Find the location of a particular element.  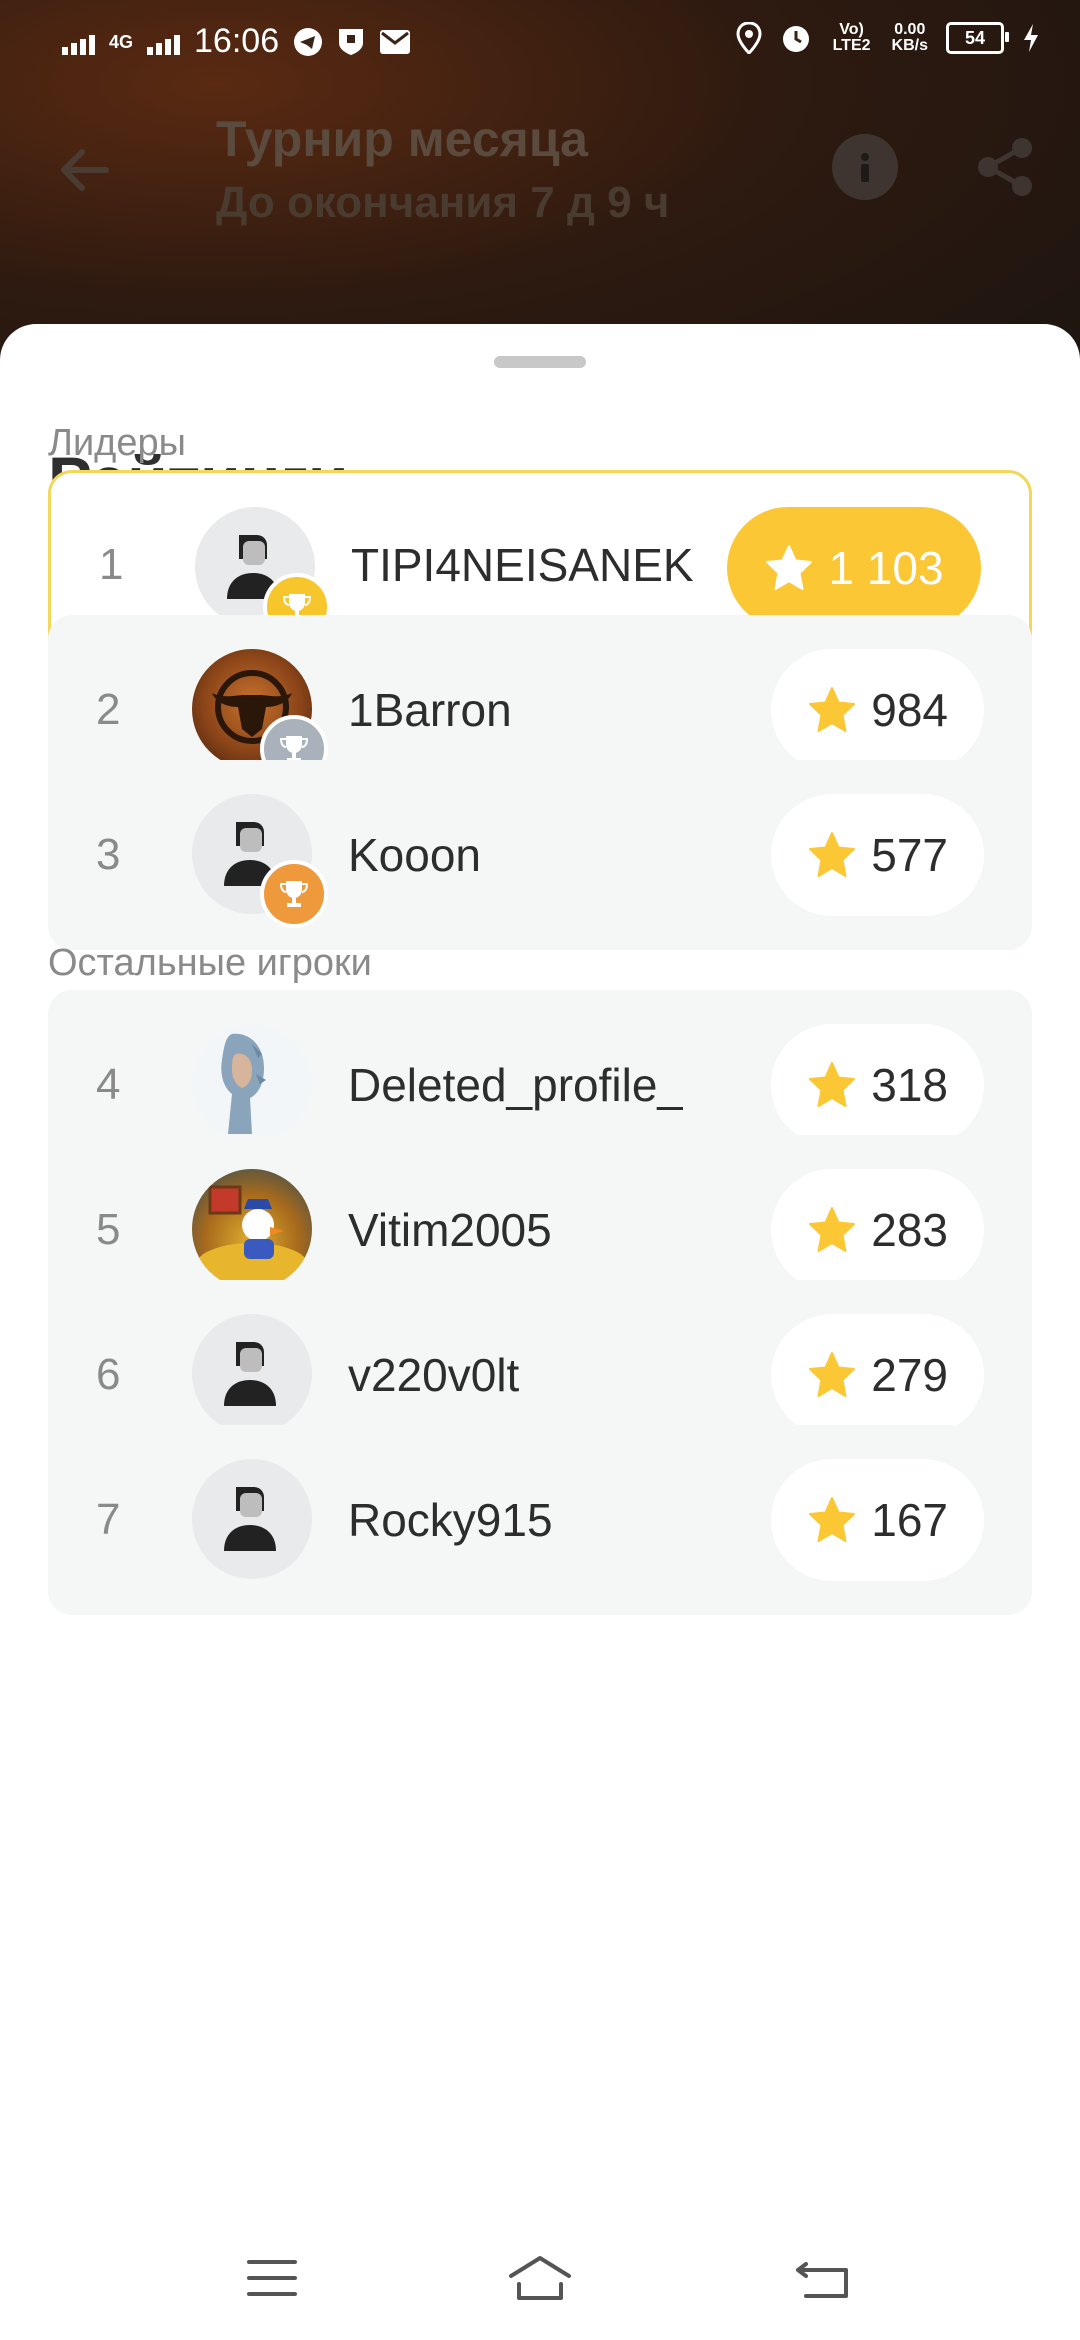

signal-icon is located at coordinates (78, 42).